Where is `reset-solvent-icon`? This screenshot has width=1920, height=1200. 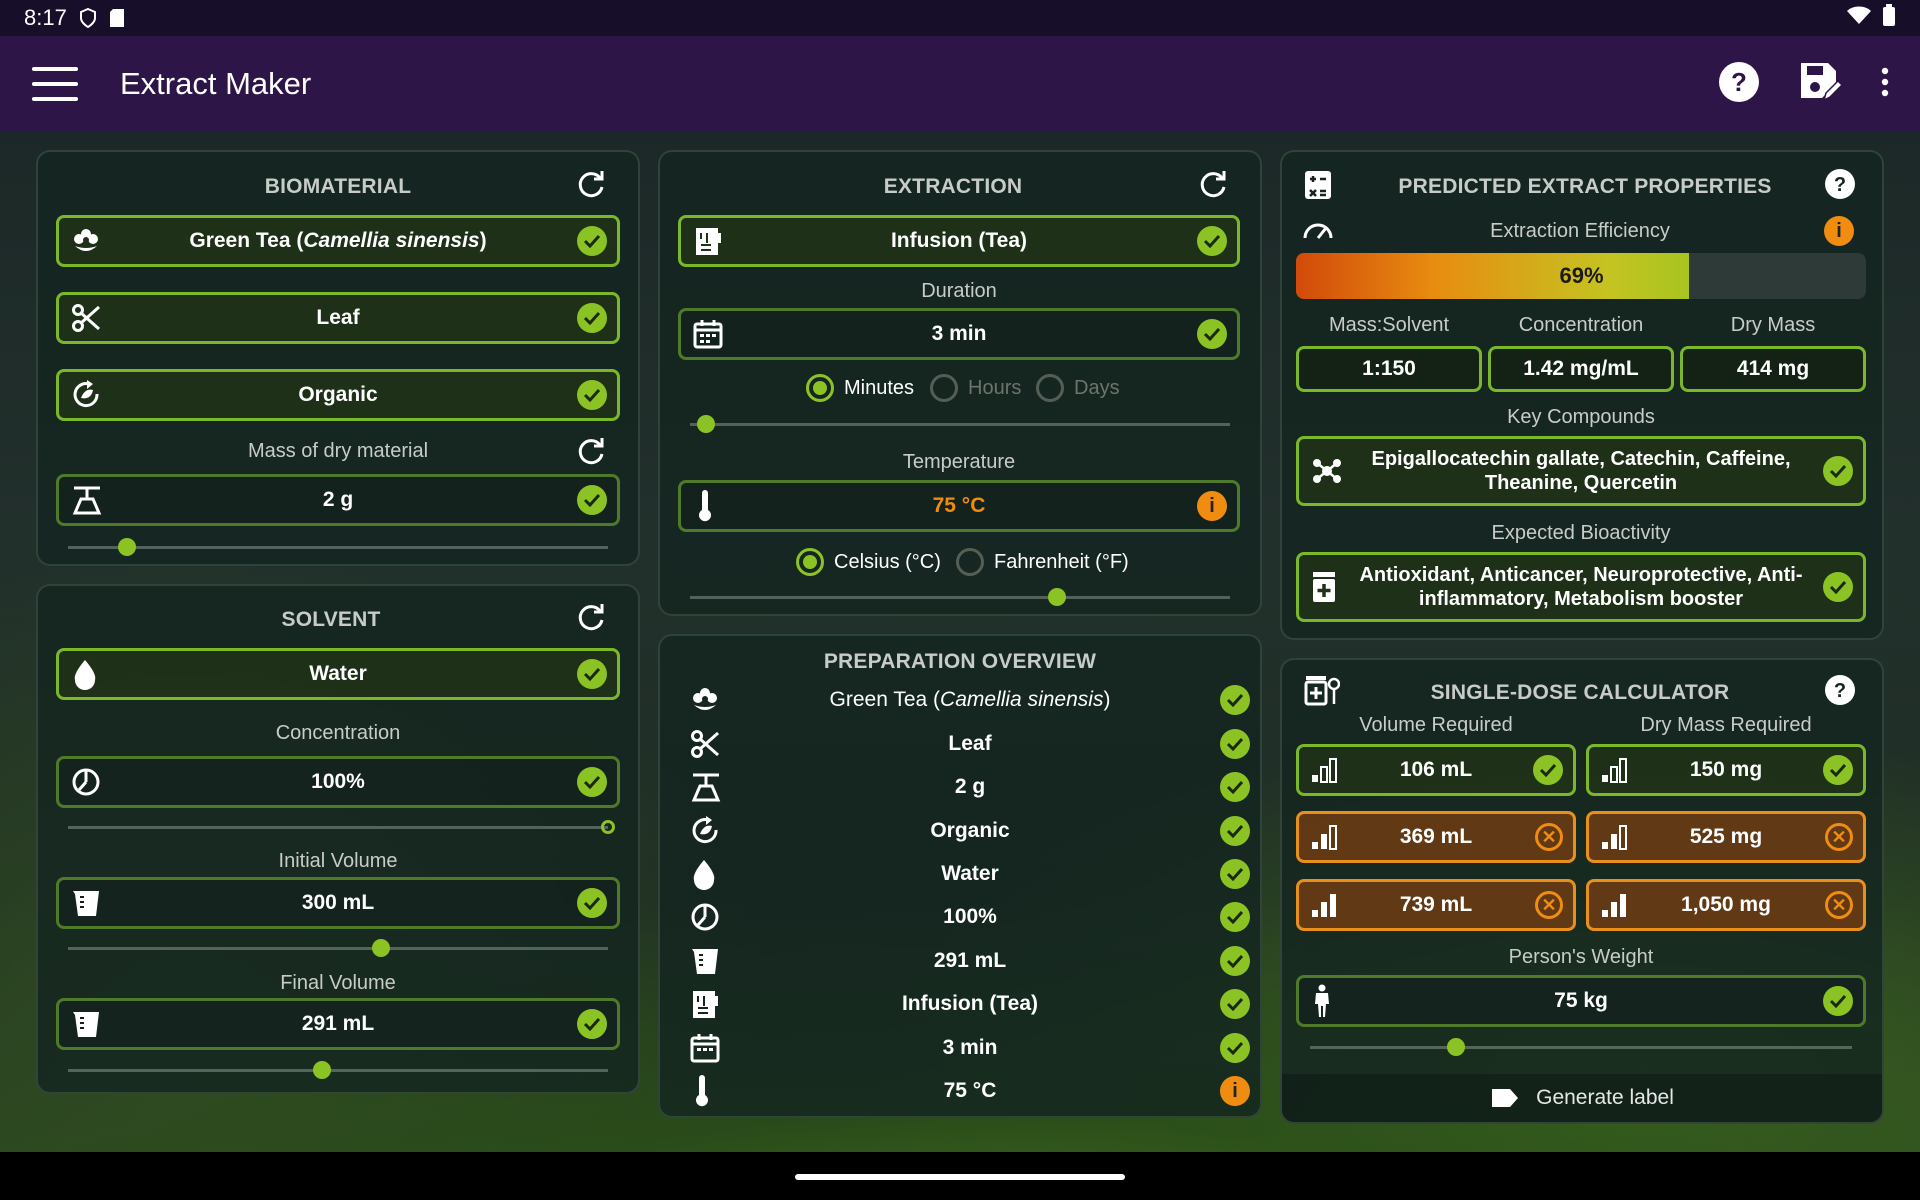 reset-solvent-icon is located at coordinates (591, 620).